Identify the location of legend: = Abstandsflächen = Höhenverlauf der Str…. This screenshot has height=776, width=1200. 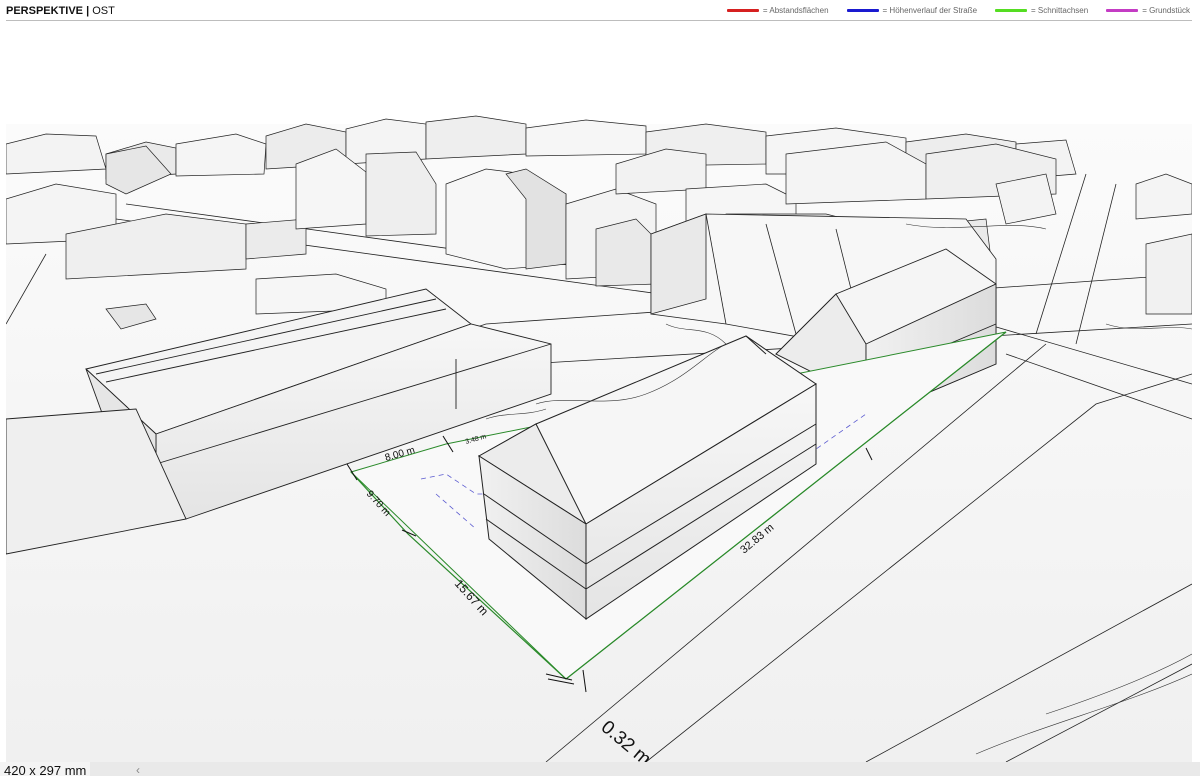
(958, 10).